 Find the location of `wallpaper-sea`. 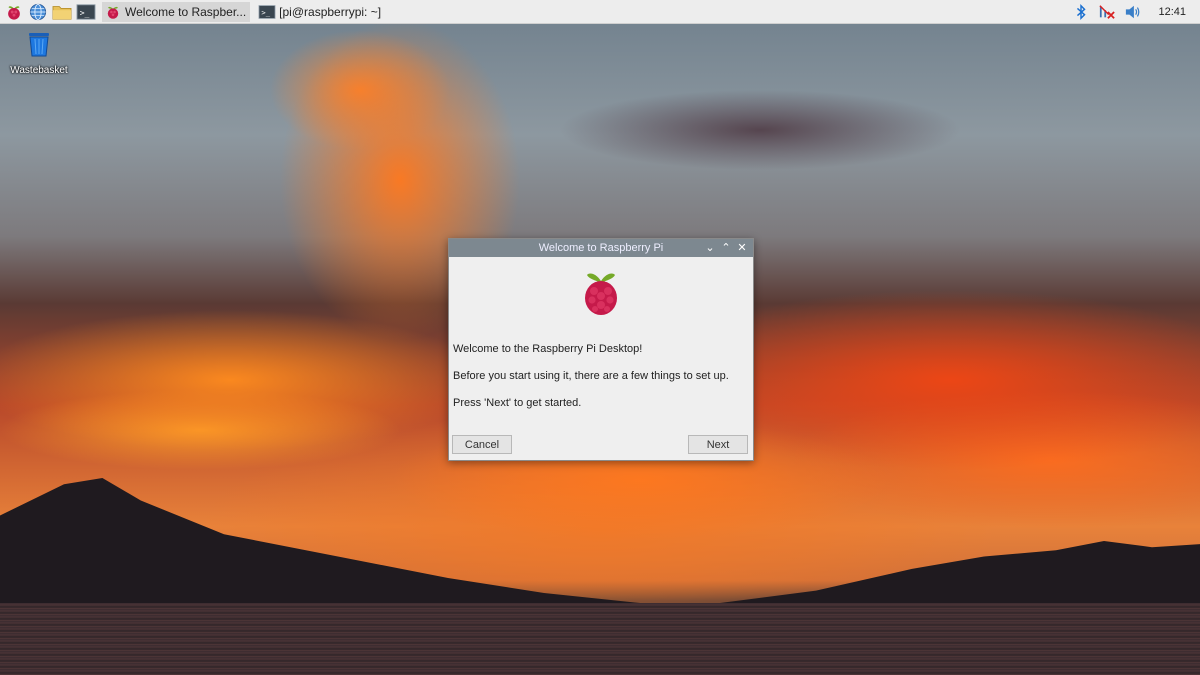

wallpaper-sea is located at coordinates (600, 639).